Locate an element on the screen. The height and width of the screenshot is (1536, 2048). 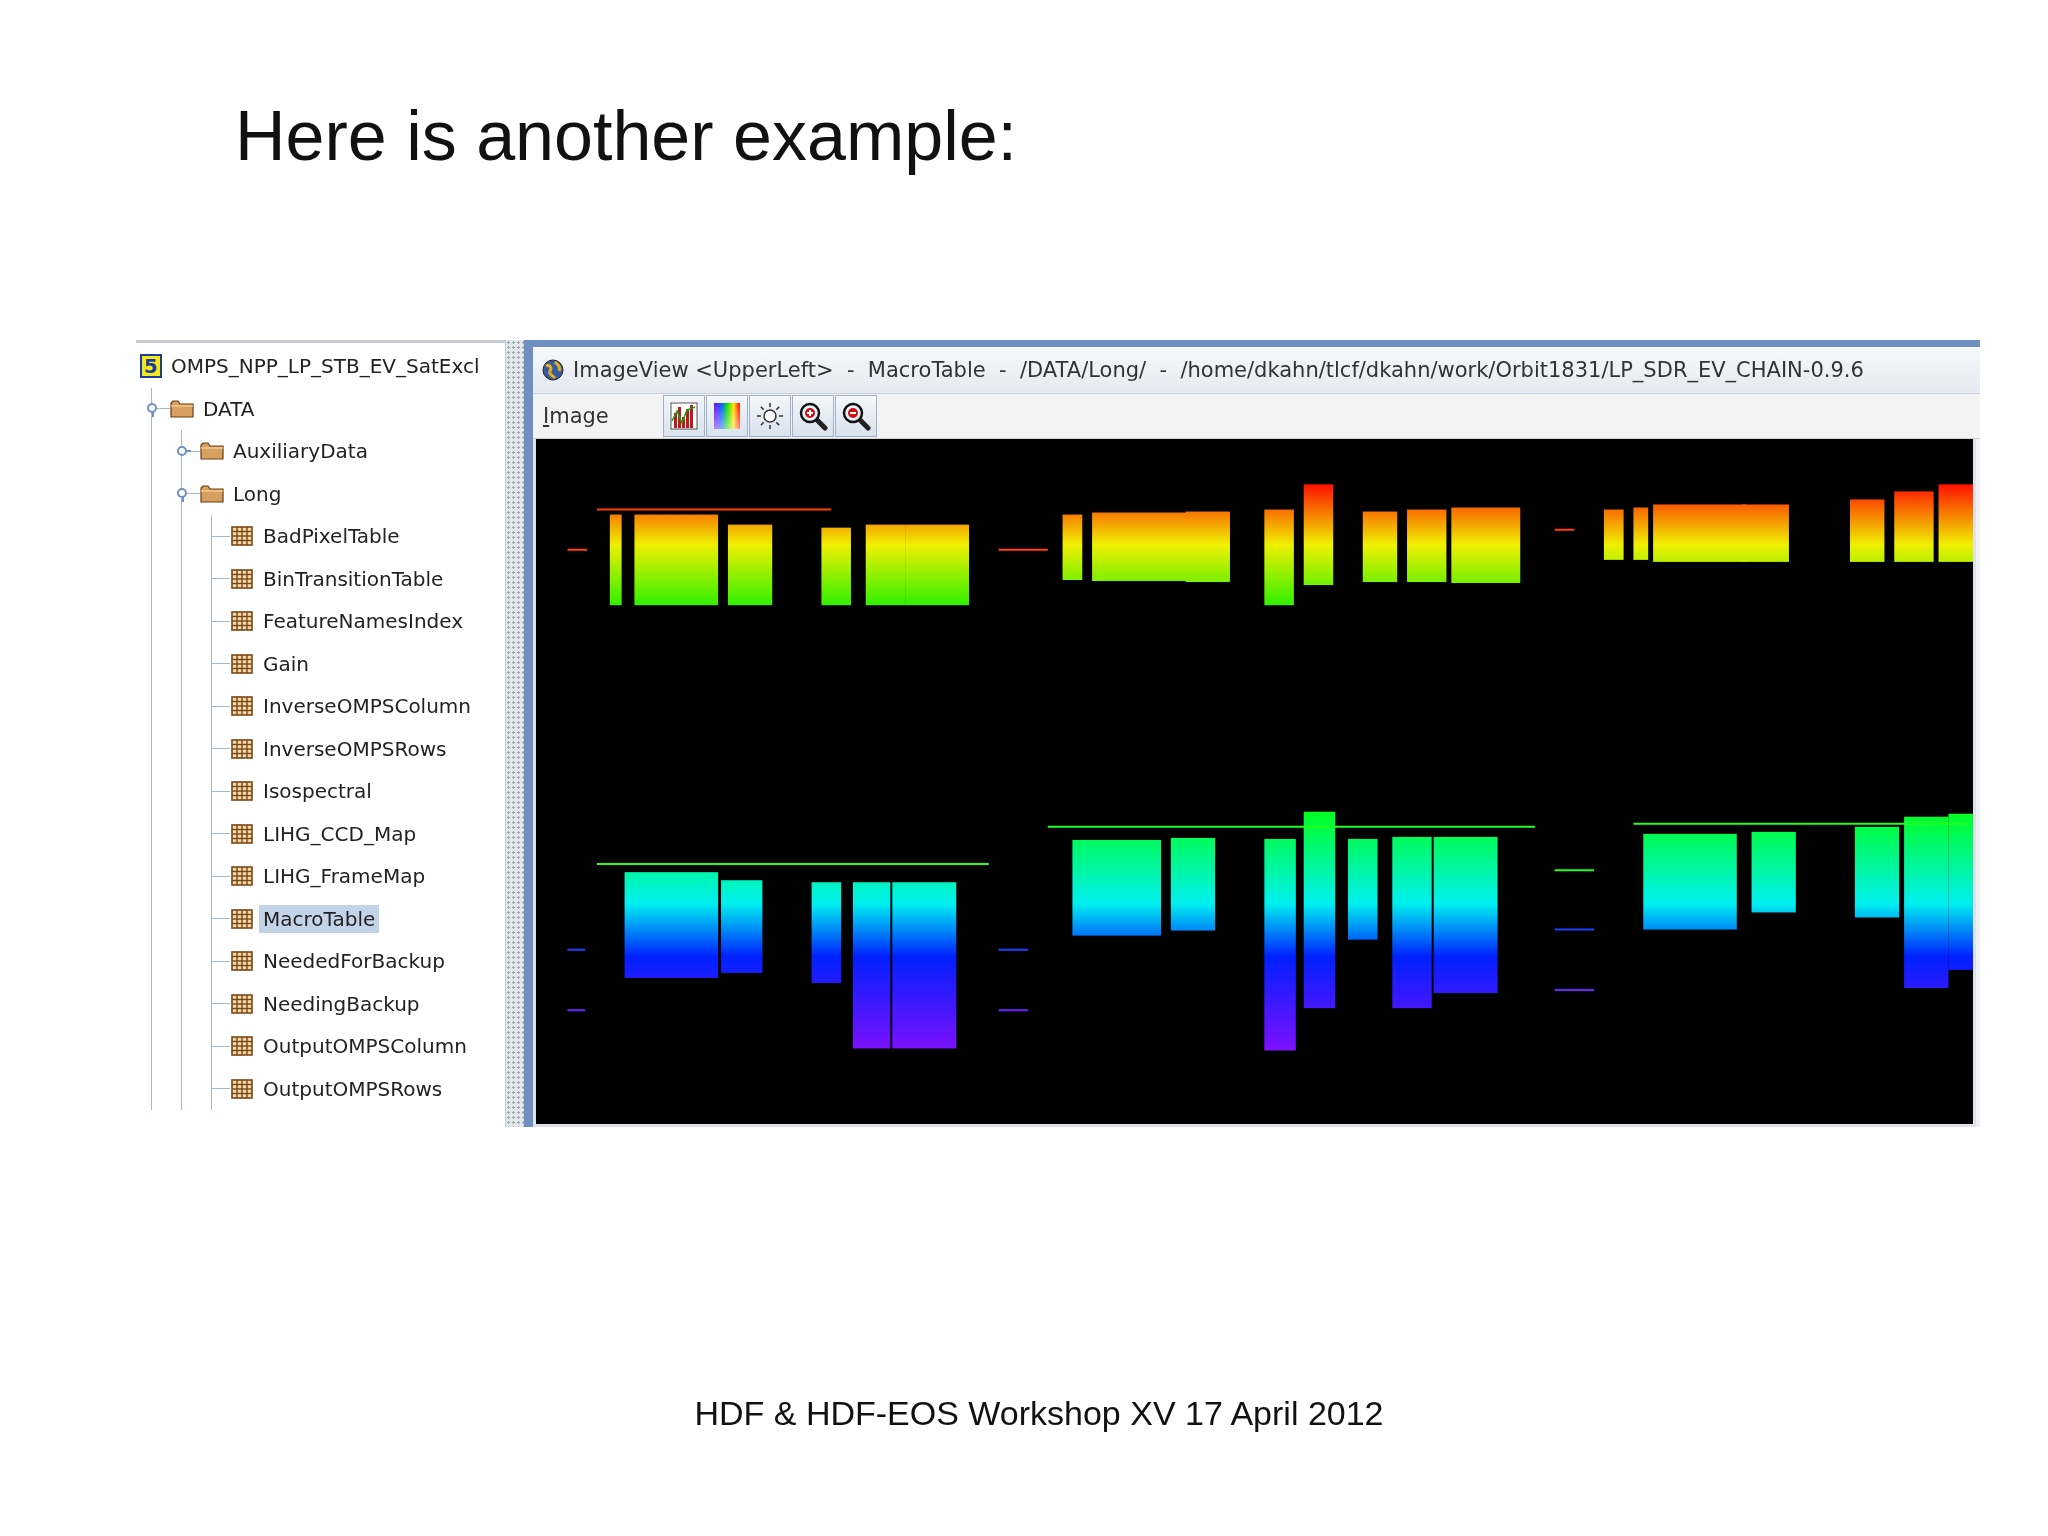
brightness-button is located at coordinates (770, 416).